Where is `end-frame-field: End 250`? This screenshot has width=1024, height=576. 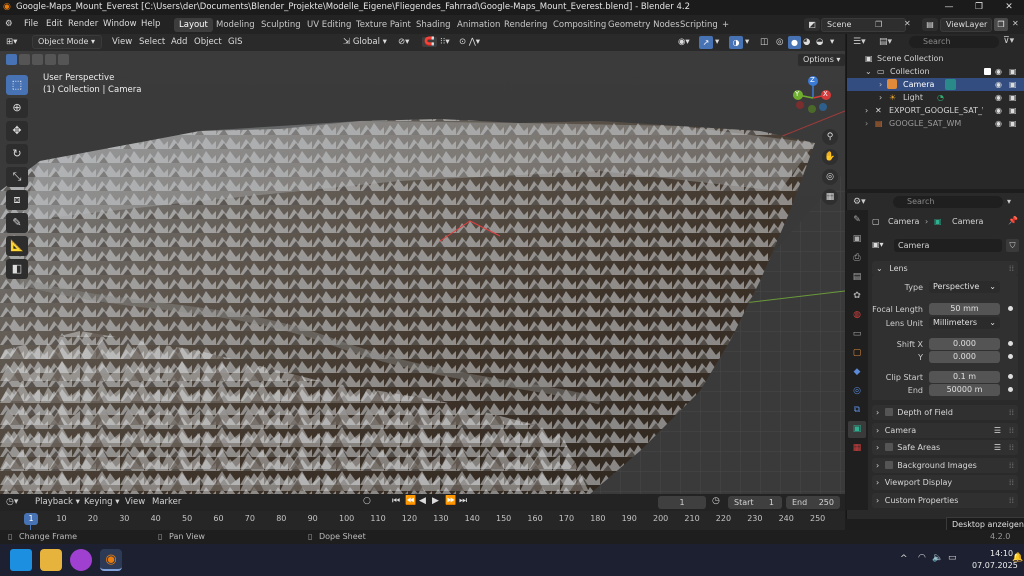
end-frame-field: End 250 is located at coordinates (813, 502).